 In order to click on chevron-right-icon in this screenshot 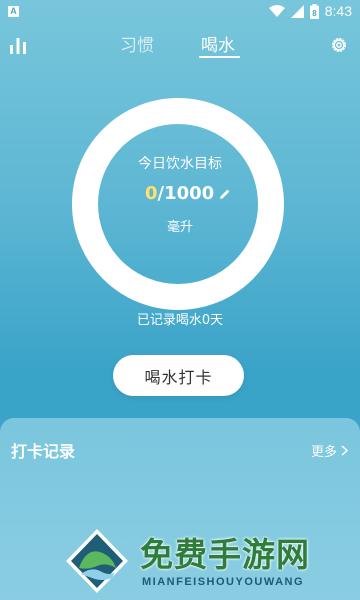, I will do `click(344, 450)`.